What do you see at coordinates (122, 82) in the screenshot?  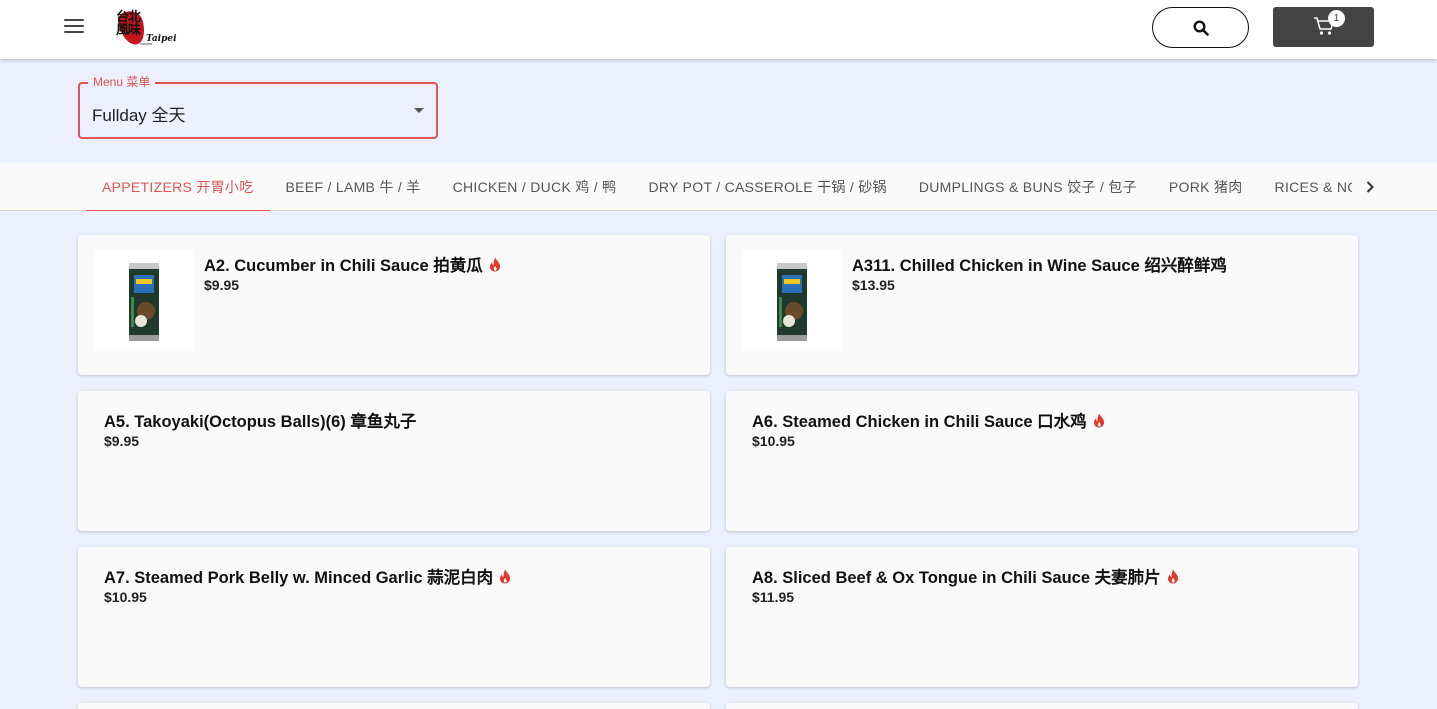 I see `menu-select-label: Menu 菜单` at bounding box center [122, 82].